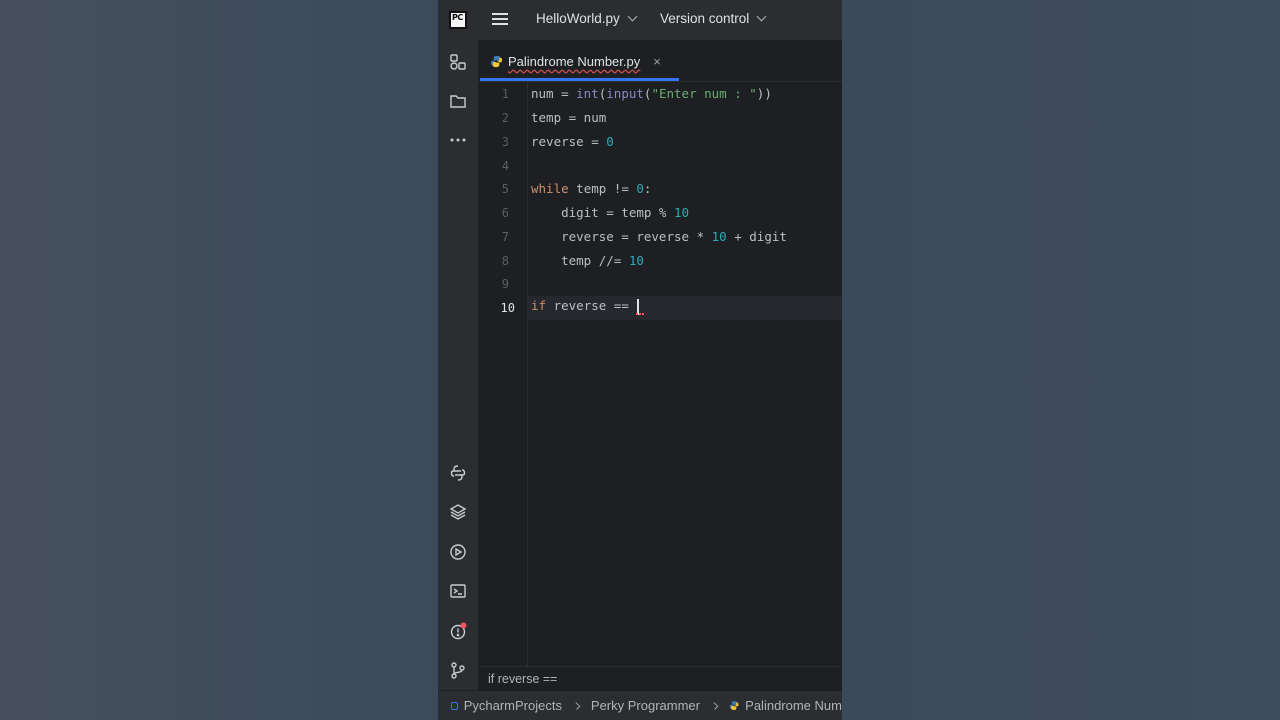  What do you see at coordinates (458, 101) in the screenshot?
I see `project-folder-icon` at bounding box center [458, 101].